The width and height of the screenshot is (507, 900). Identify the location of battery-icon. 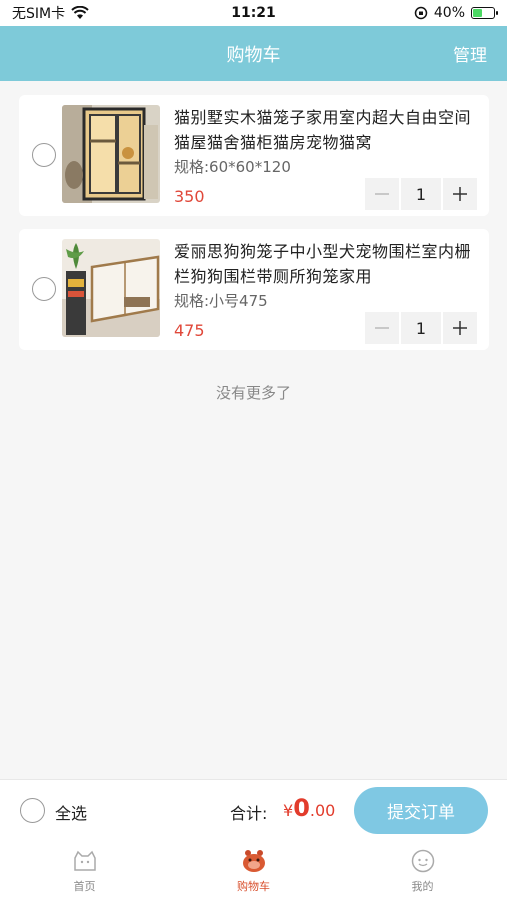
(484, 13).